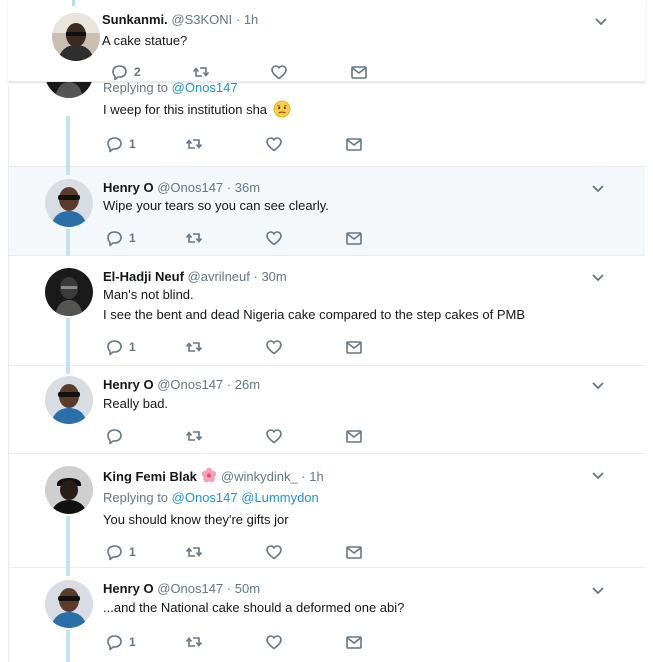 This screenshot has width=653, height=662. I want to click on reply-button, so click(117, 436).